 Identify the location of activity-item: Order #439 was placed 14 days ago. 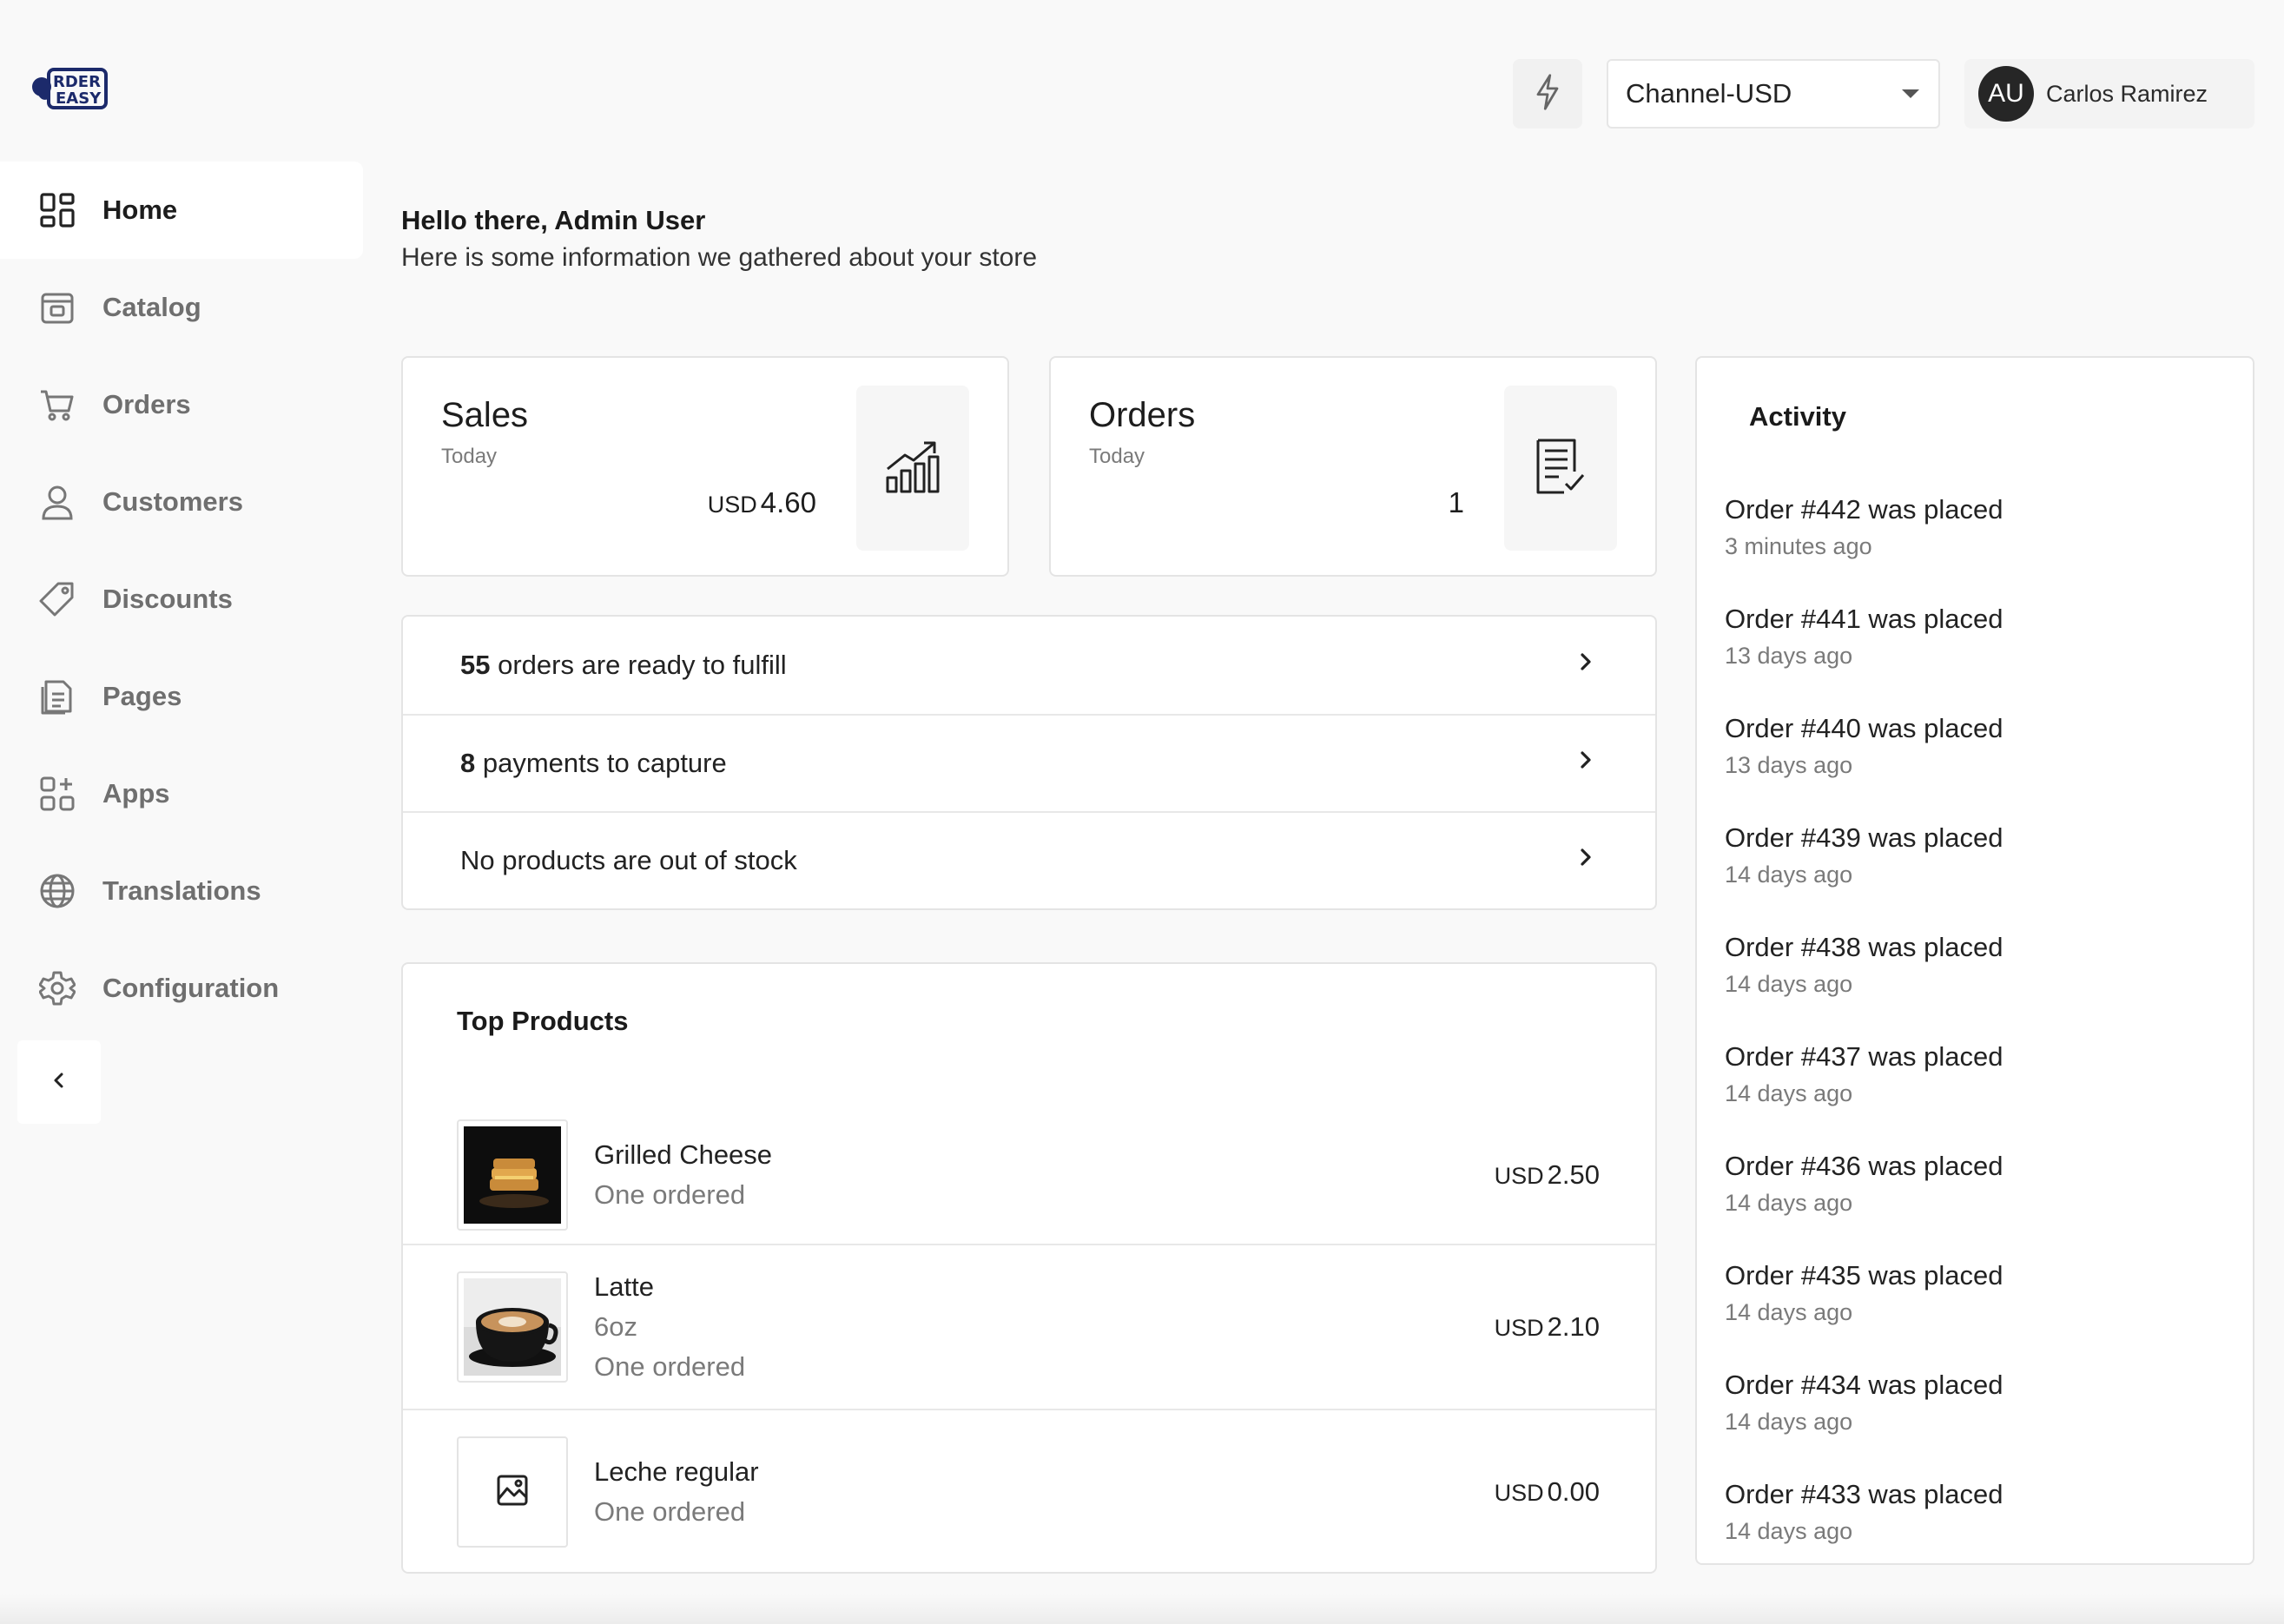
(1864, 856).